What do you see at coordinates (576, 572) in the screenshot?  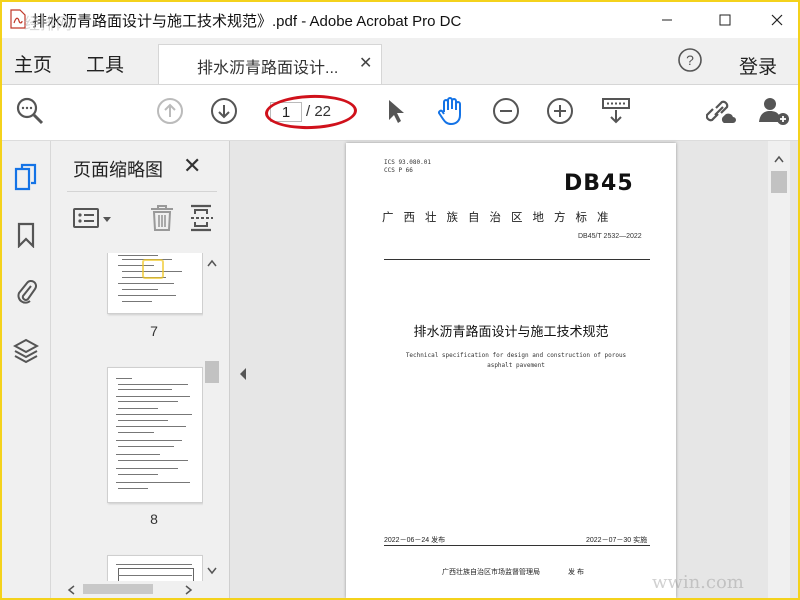 I see `publish-label: 发 布` at bounding box center [576, 572].